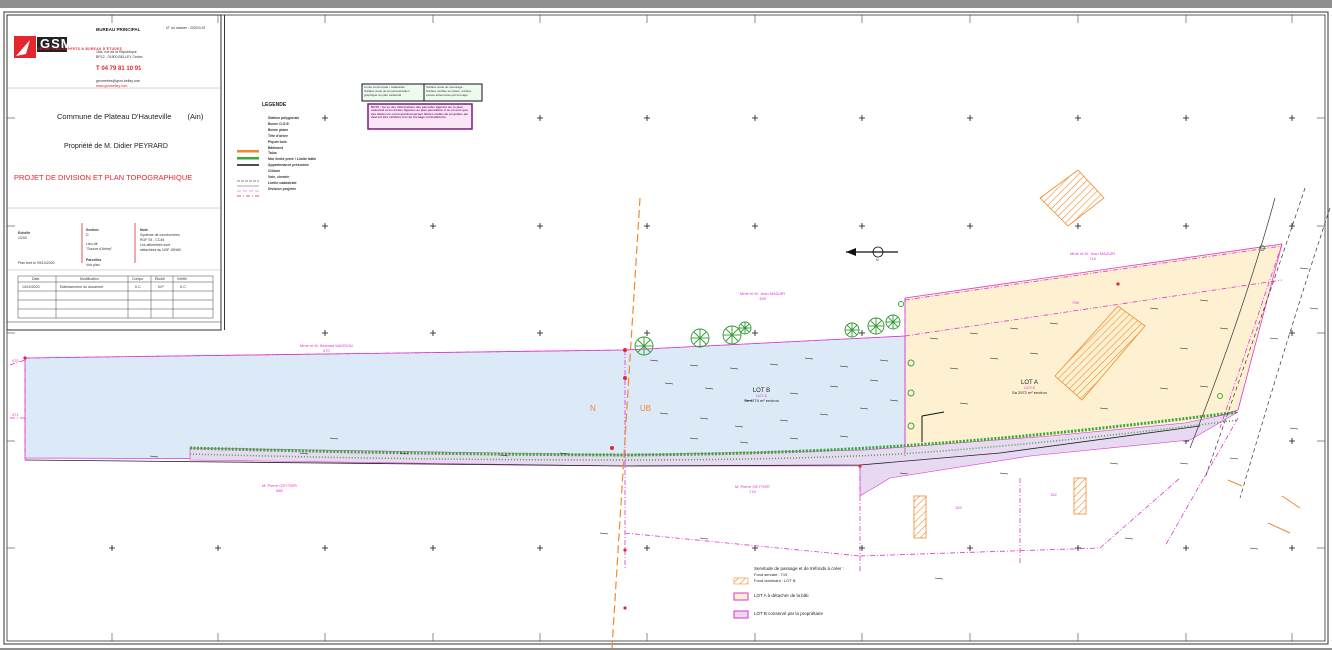 Image resolution: width=1332 pixels, height=650 pixels. Describe the element at coordinates (112, 86) in the screenshot. I see `office-web: www.gsmbelley.com` at that location.